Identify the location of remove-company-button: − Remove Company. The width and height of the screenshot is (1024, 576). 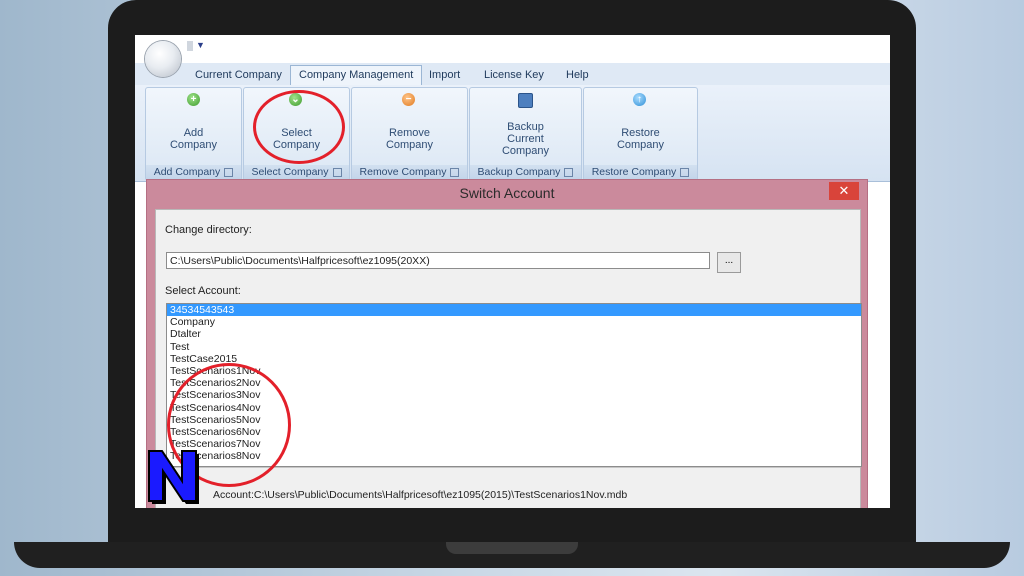
(409, 126).